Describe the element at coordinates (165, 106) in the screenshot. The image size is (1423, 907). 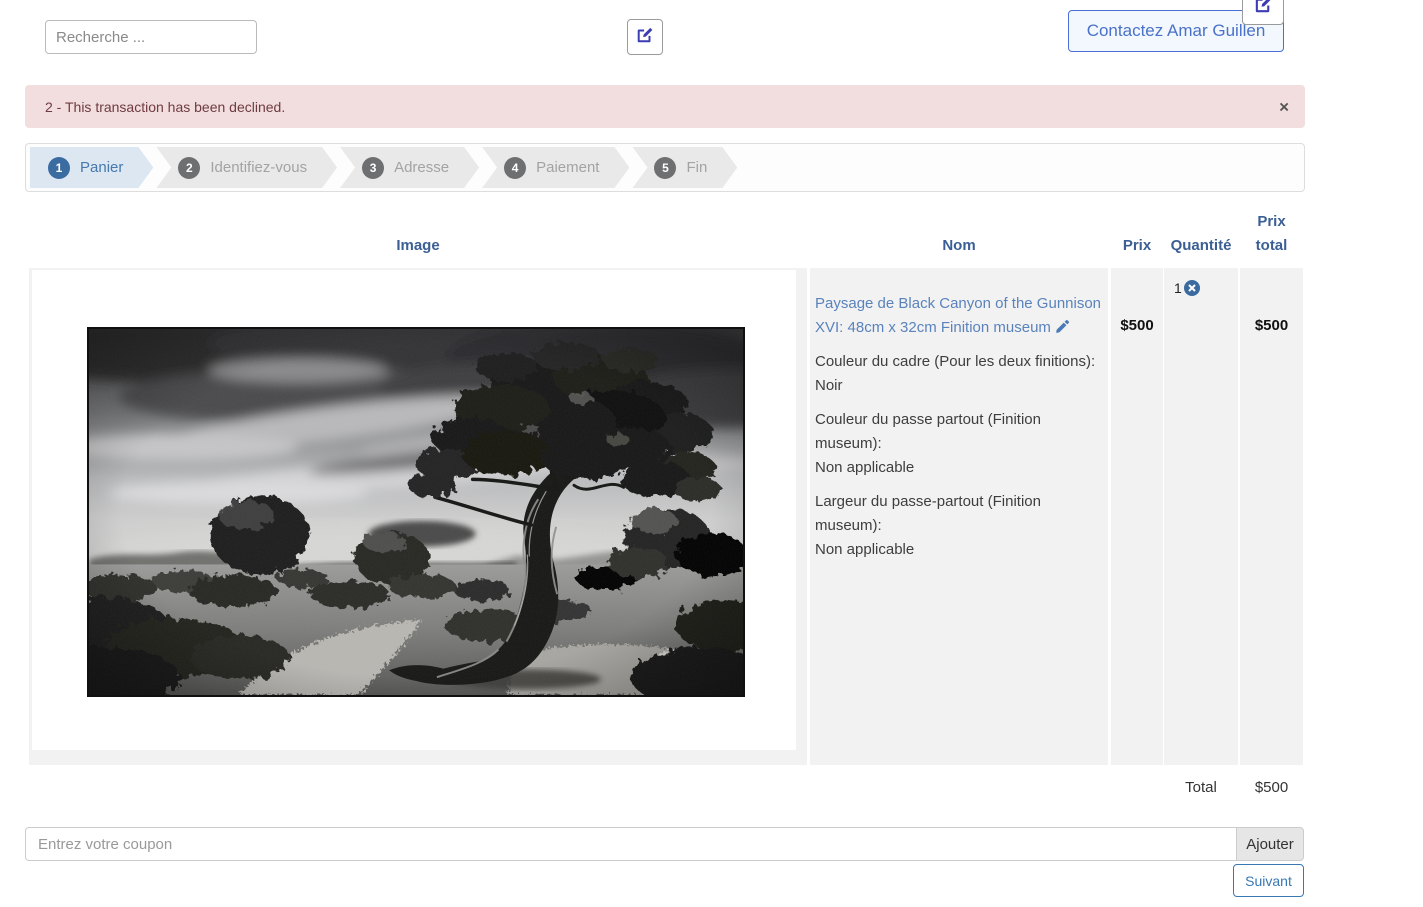
I see `alert-message: 2 - This transaction has been declined.` at that location.